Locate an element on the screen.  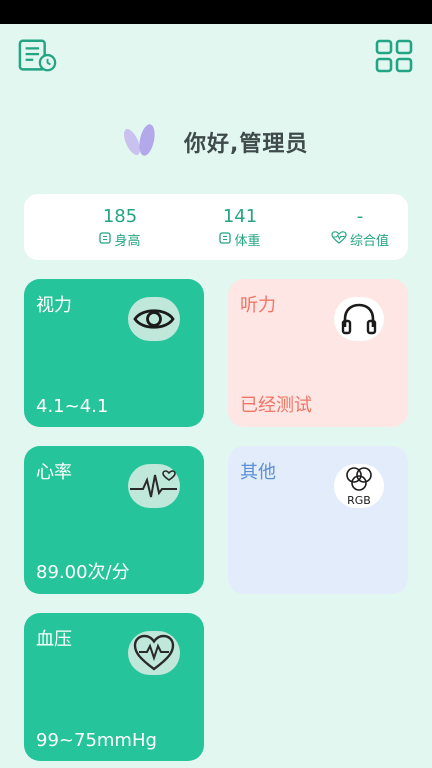
overall-value: - is located at coordinates (360, 216).